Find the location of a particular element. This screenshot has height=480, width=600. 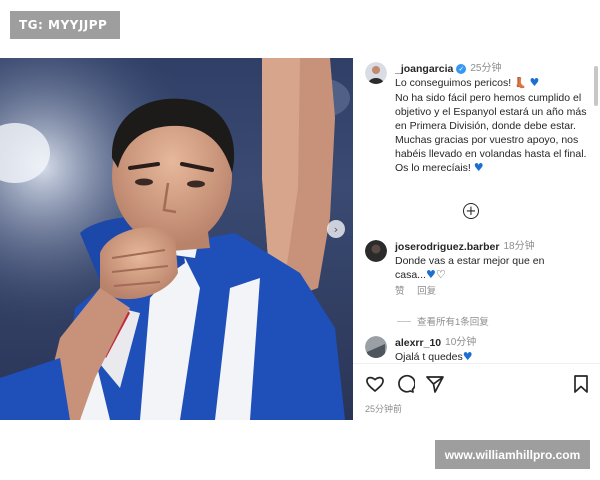

reply-button: 回复 is located at coordinates (426, 291).